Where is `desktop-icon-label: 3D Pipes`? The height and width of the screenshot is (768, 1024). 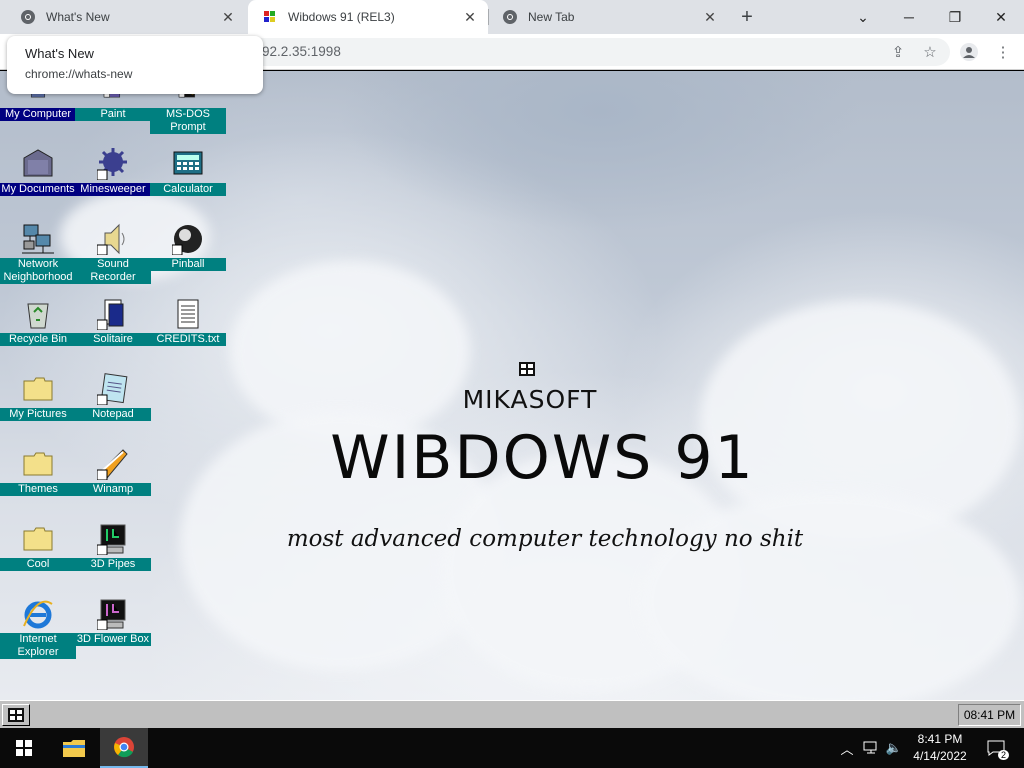 desktop-icon-label: 3D Pipes is located at coordinates (113, 564).